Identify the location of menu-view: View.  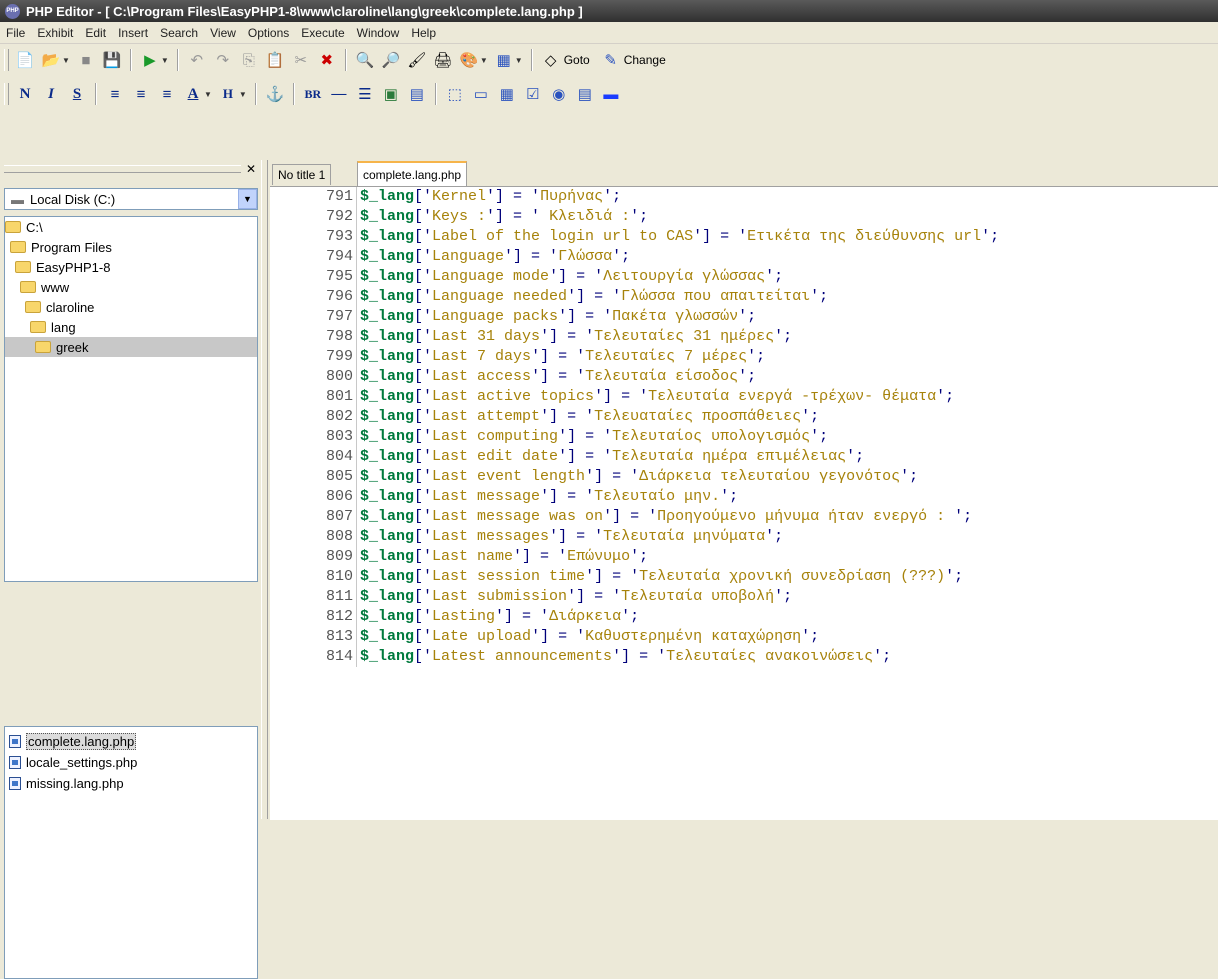
(223, 33).